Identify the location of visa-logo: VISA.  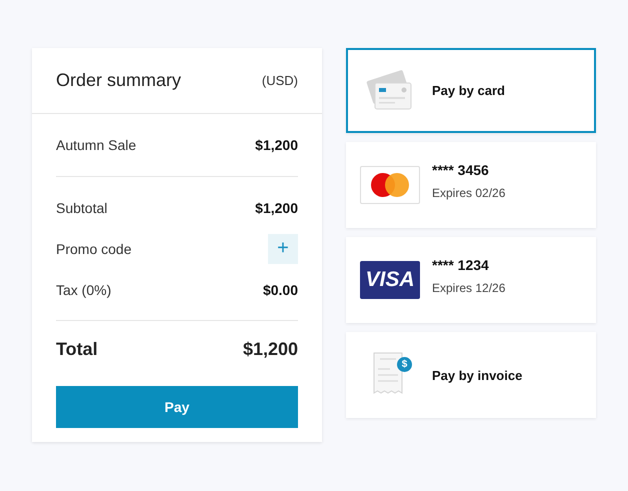
(390, 280).